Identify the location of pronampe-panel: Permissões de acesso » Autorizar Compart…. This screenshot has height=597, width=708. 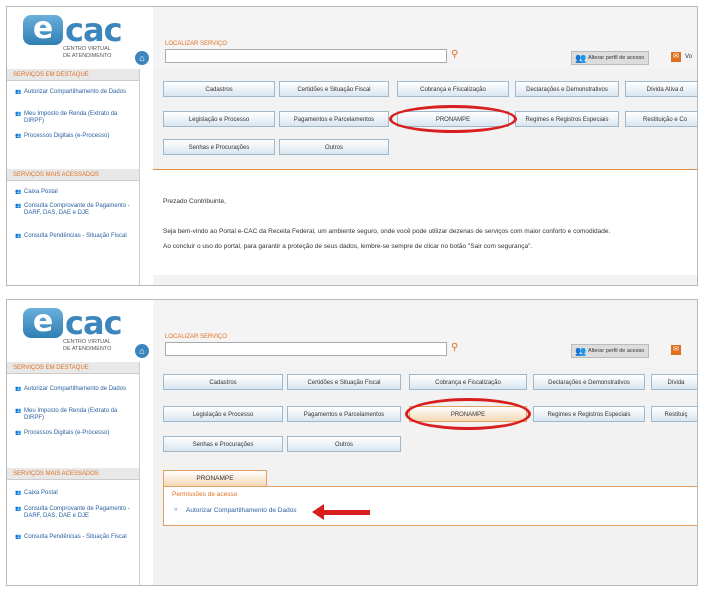
(430, 506).